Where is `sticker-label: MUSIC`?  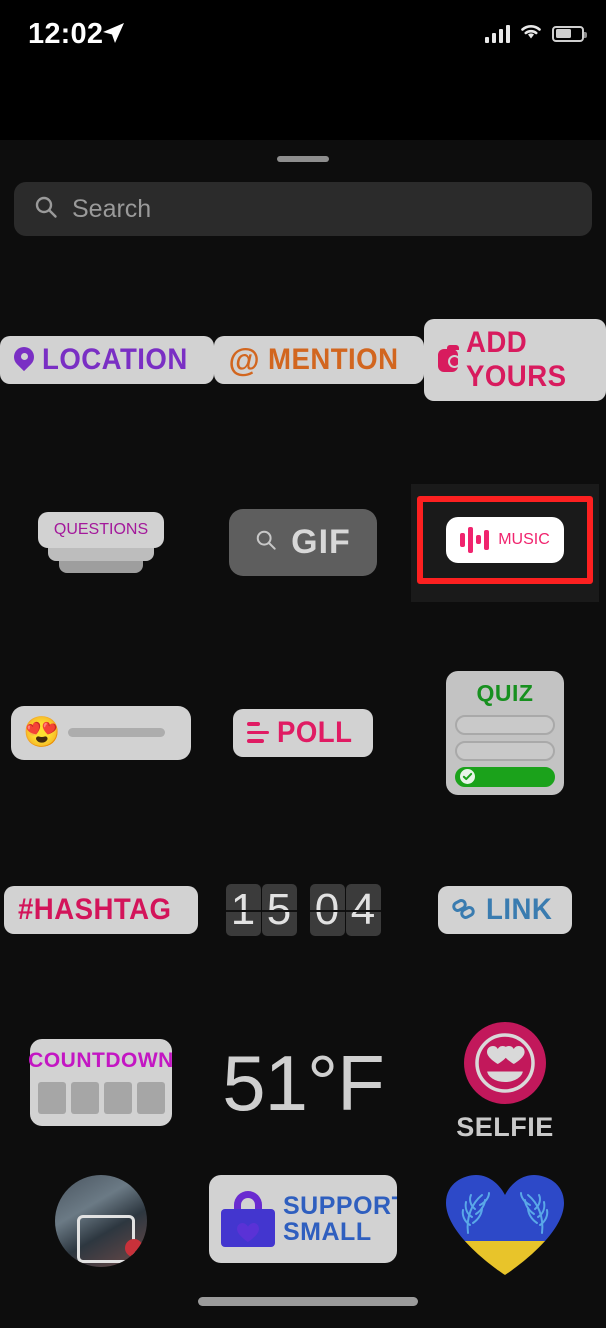 sticker-label: MUSIC is located at coordinates (524, 539).